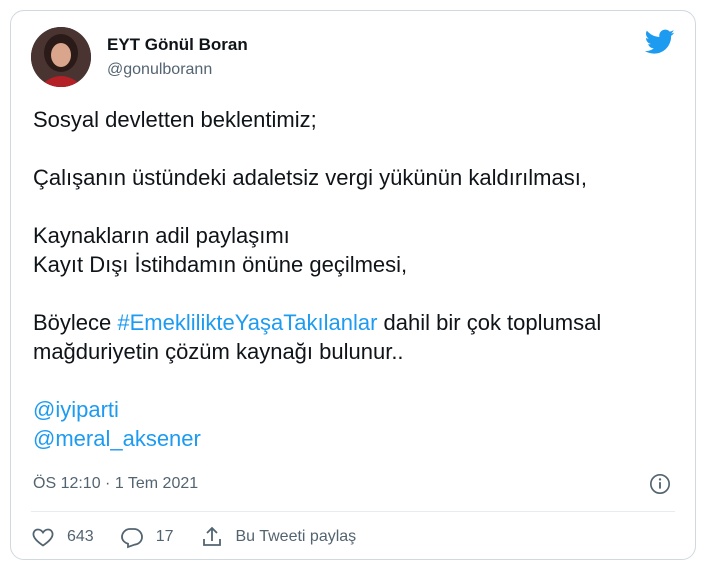  I want to click on reply-button: 17, so click(147, 537).